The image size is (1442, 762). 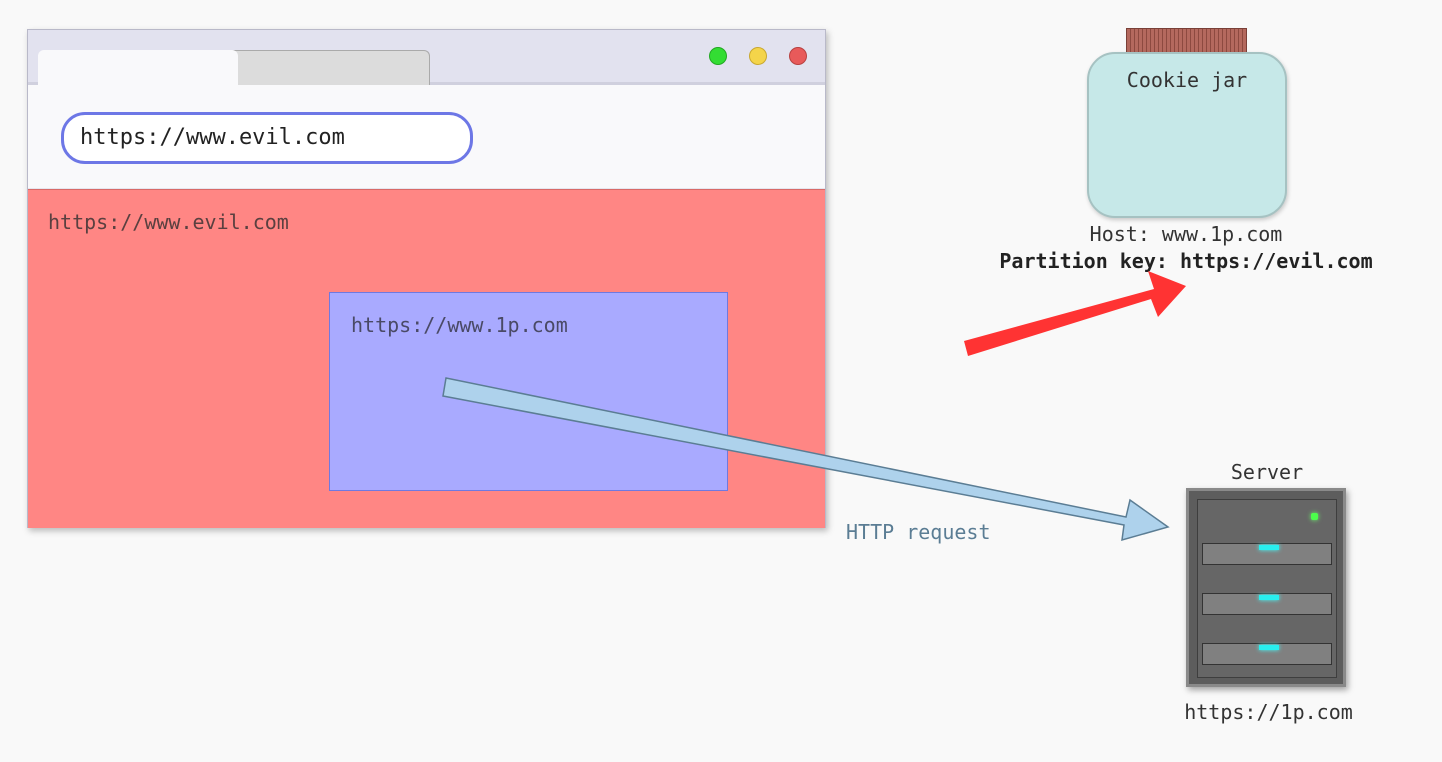 What do you see at coordinates (918, 532) in the screenshot?
I see `http-request-label: HTTP request` at bounding box center [918, 532].